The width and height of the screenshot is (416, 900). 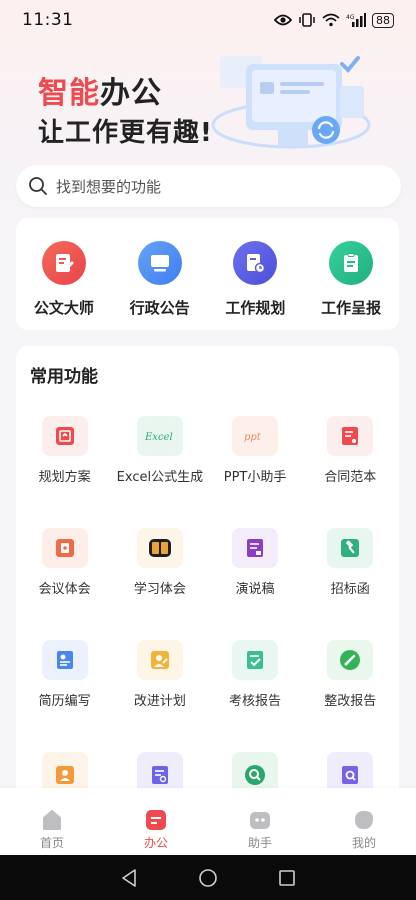 I want to click on battery-indicator: 88, so click(x=383, y=20).